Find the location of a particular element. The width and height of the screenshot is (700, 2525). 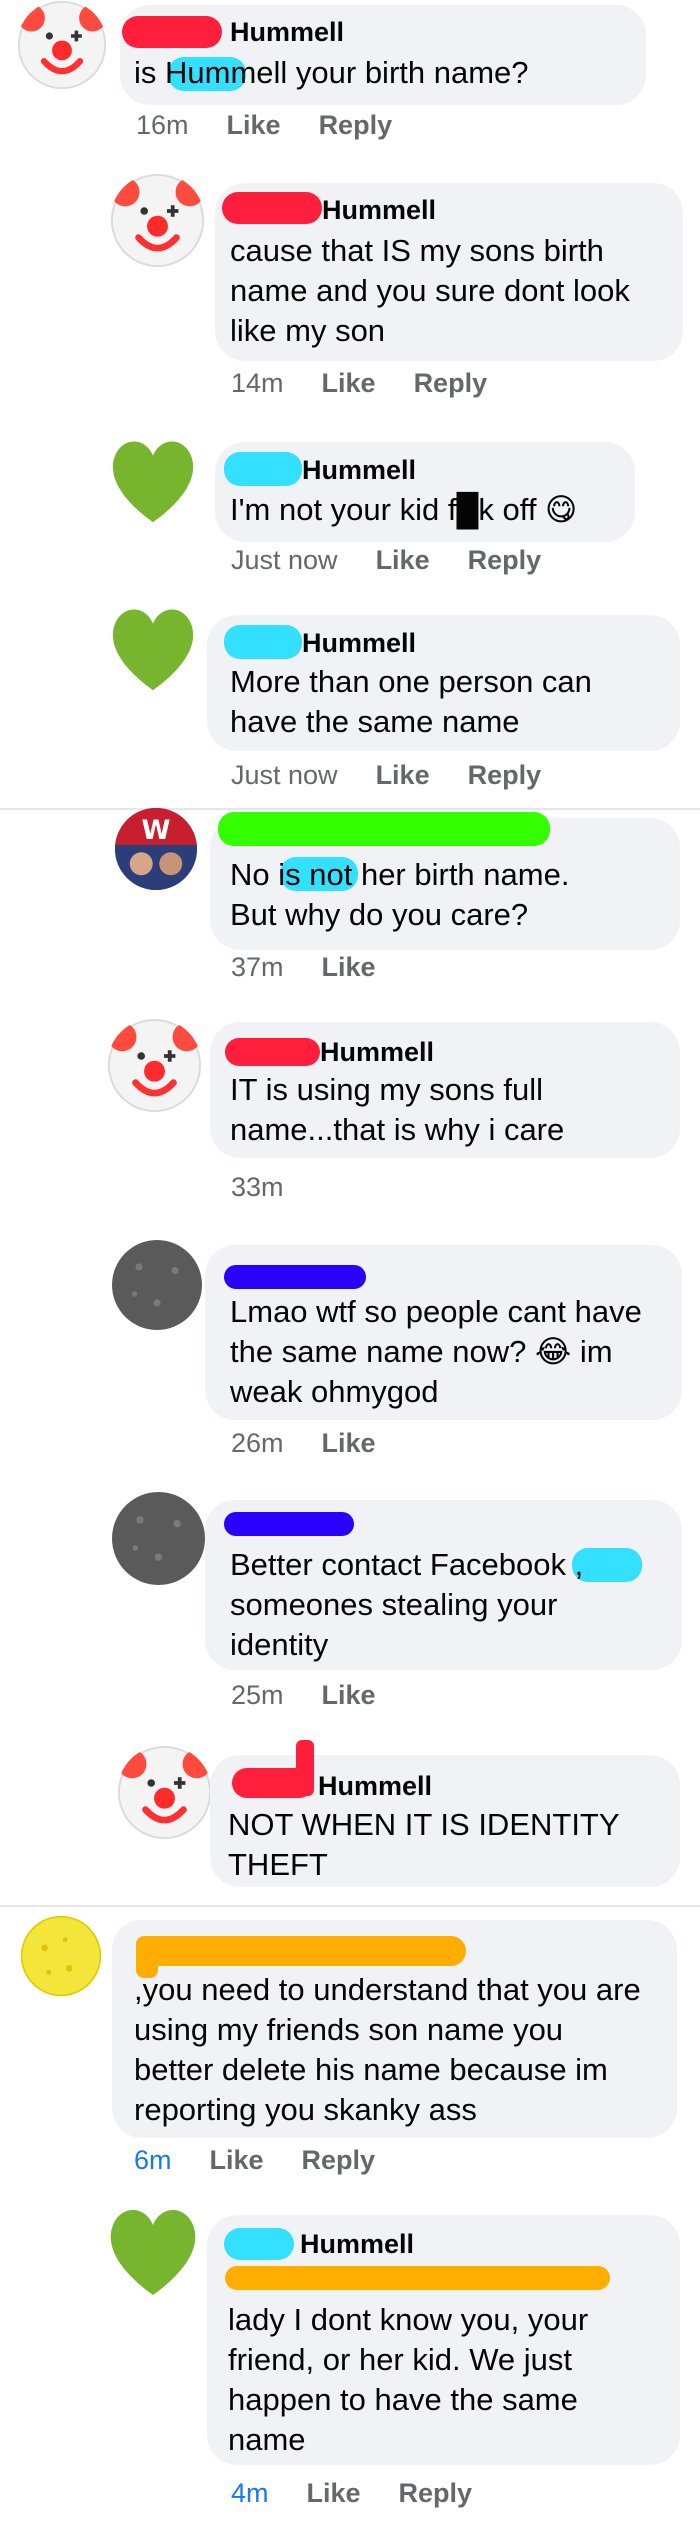

comment-text: NOT WHEN IT IS IDENTITY THEFT is located at coordinates (424, 1844).